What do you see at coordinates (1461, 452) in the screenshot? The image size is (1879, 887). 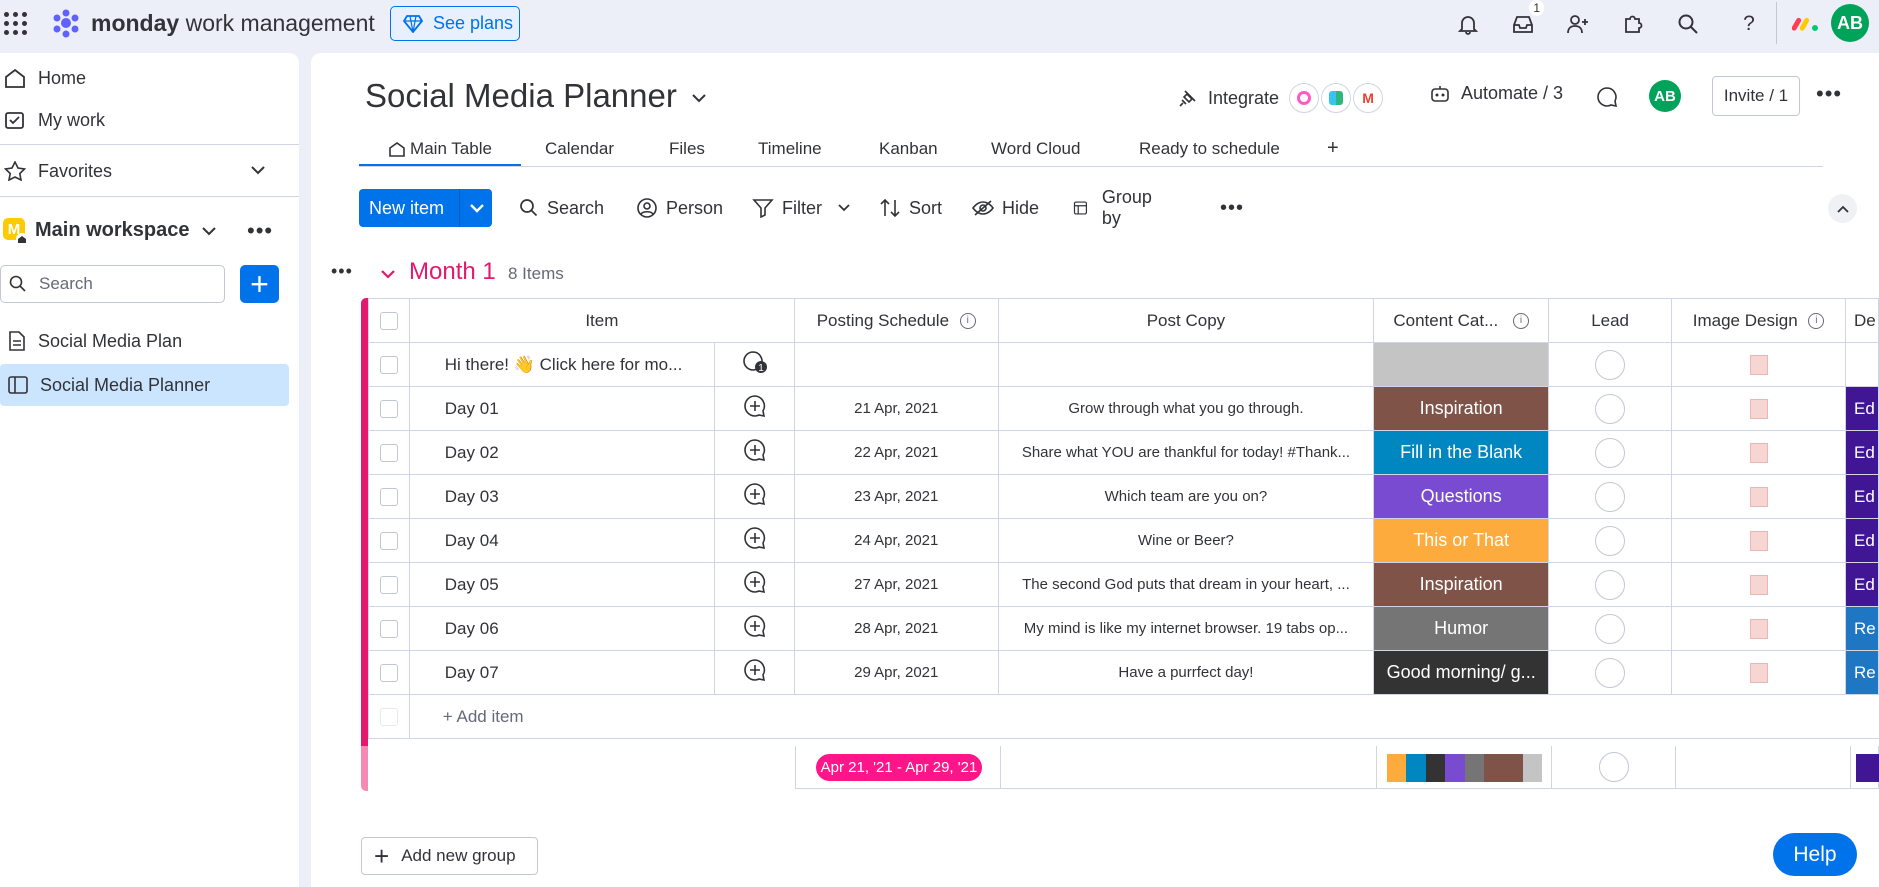 I see `content-category-cell: Fill in the Blank` at bounding box center [1461, 452].